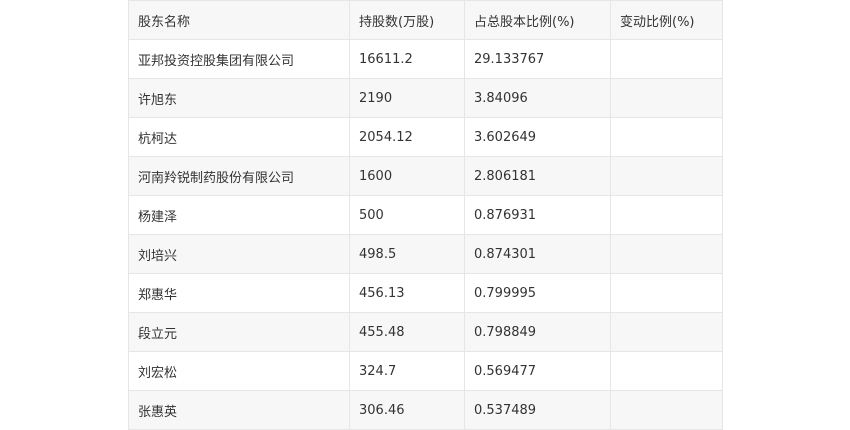 The width and height of the screenshot is (850, 430). I want to click on table-row: 郑惠华 456.13 0.799995, so click(425, 293).